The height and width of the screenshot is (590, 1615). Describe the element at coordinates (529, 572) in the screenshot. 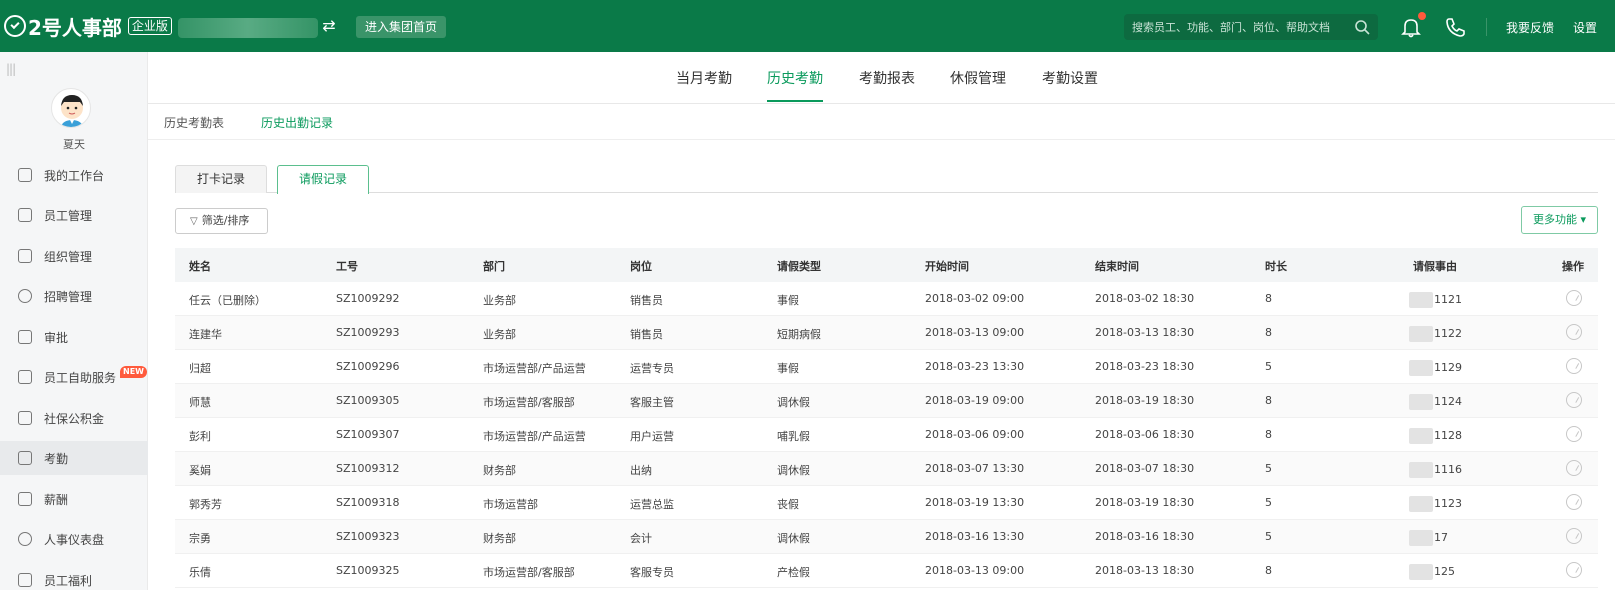

I see `cell-department: 市场运营部/客服部` at that location.